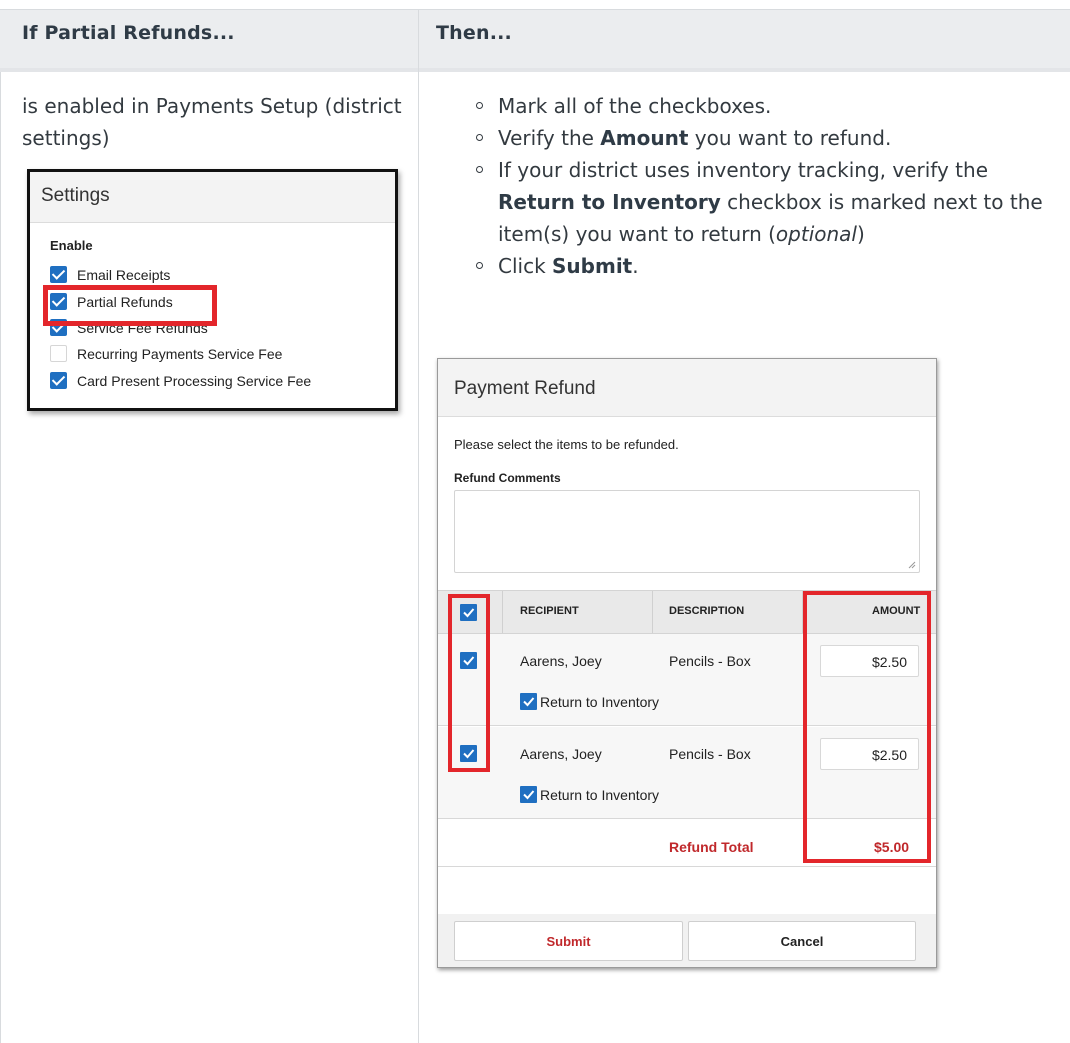  What do you see at coordinates (418, 40) in the screenshot?
I see `column-divider` at bounding box center [418, 40].